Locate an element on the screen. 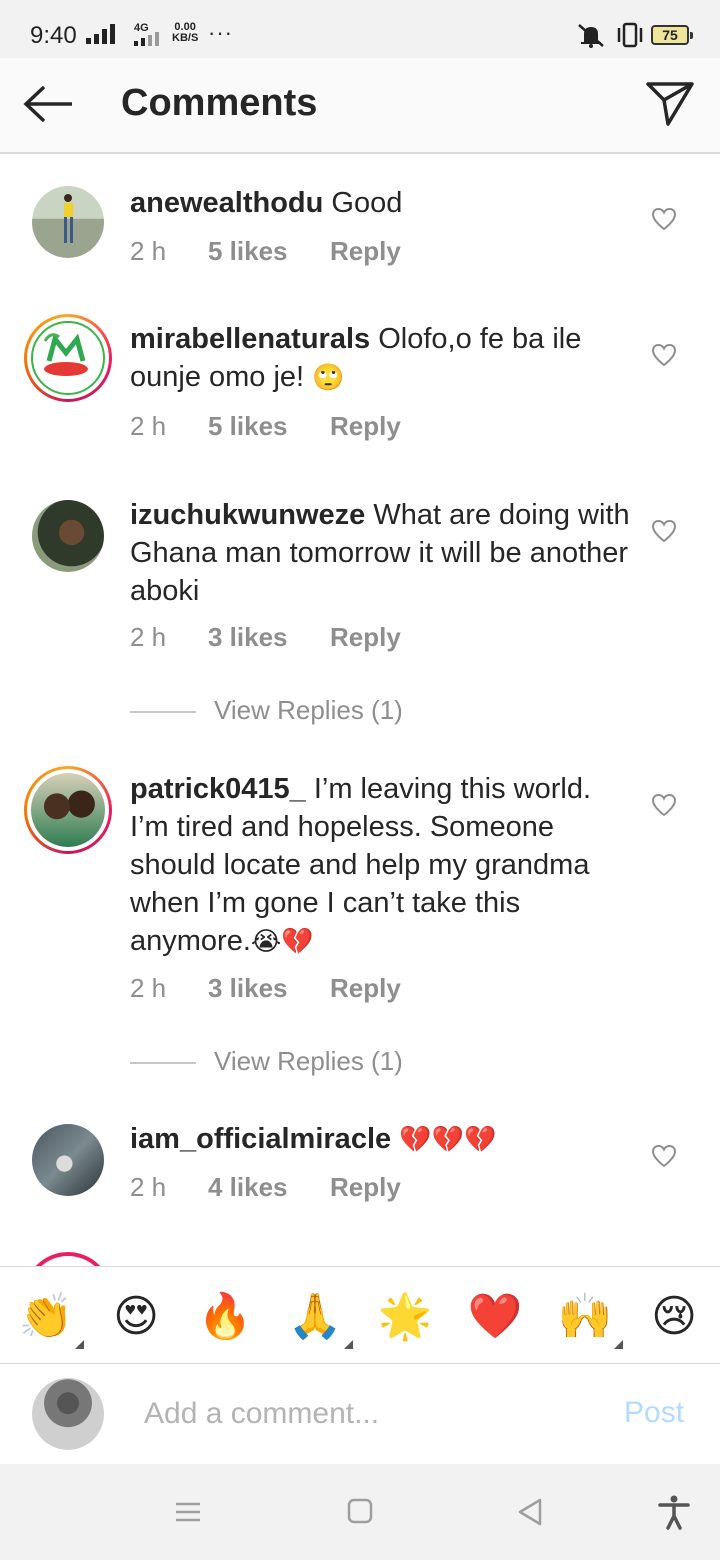 The height and width of the screenshot is (1560, 720). vibrate-icon is located at coordinates (630, 35).